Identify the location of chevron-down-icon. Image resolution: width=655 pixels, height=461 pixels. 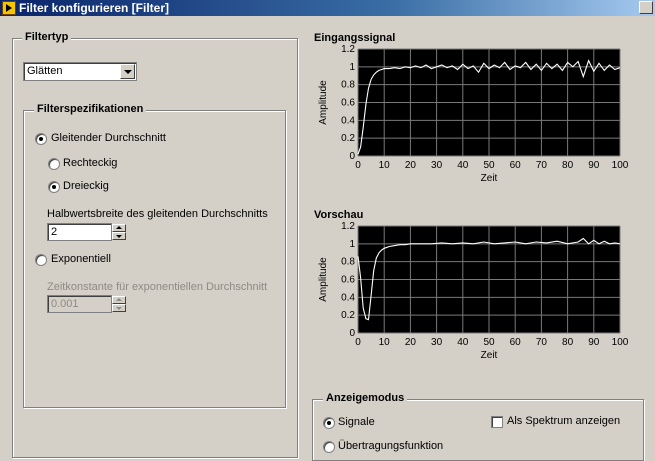
(127, 71).